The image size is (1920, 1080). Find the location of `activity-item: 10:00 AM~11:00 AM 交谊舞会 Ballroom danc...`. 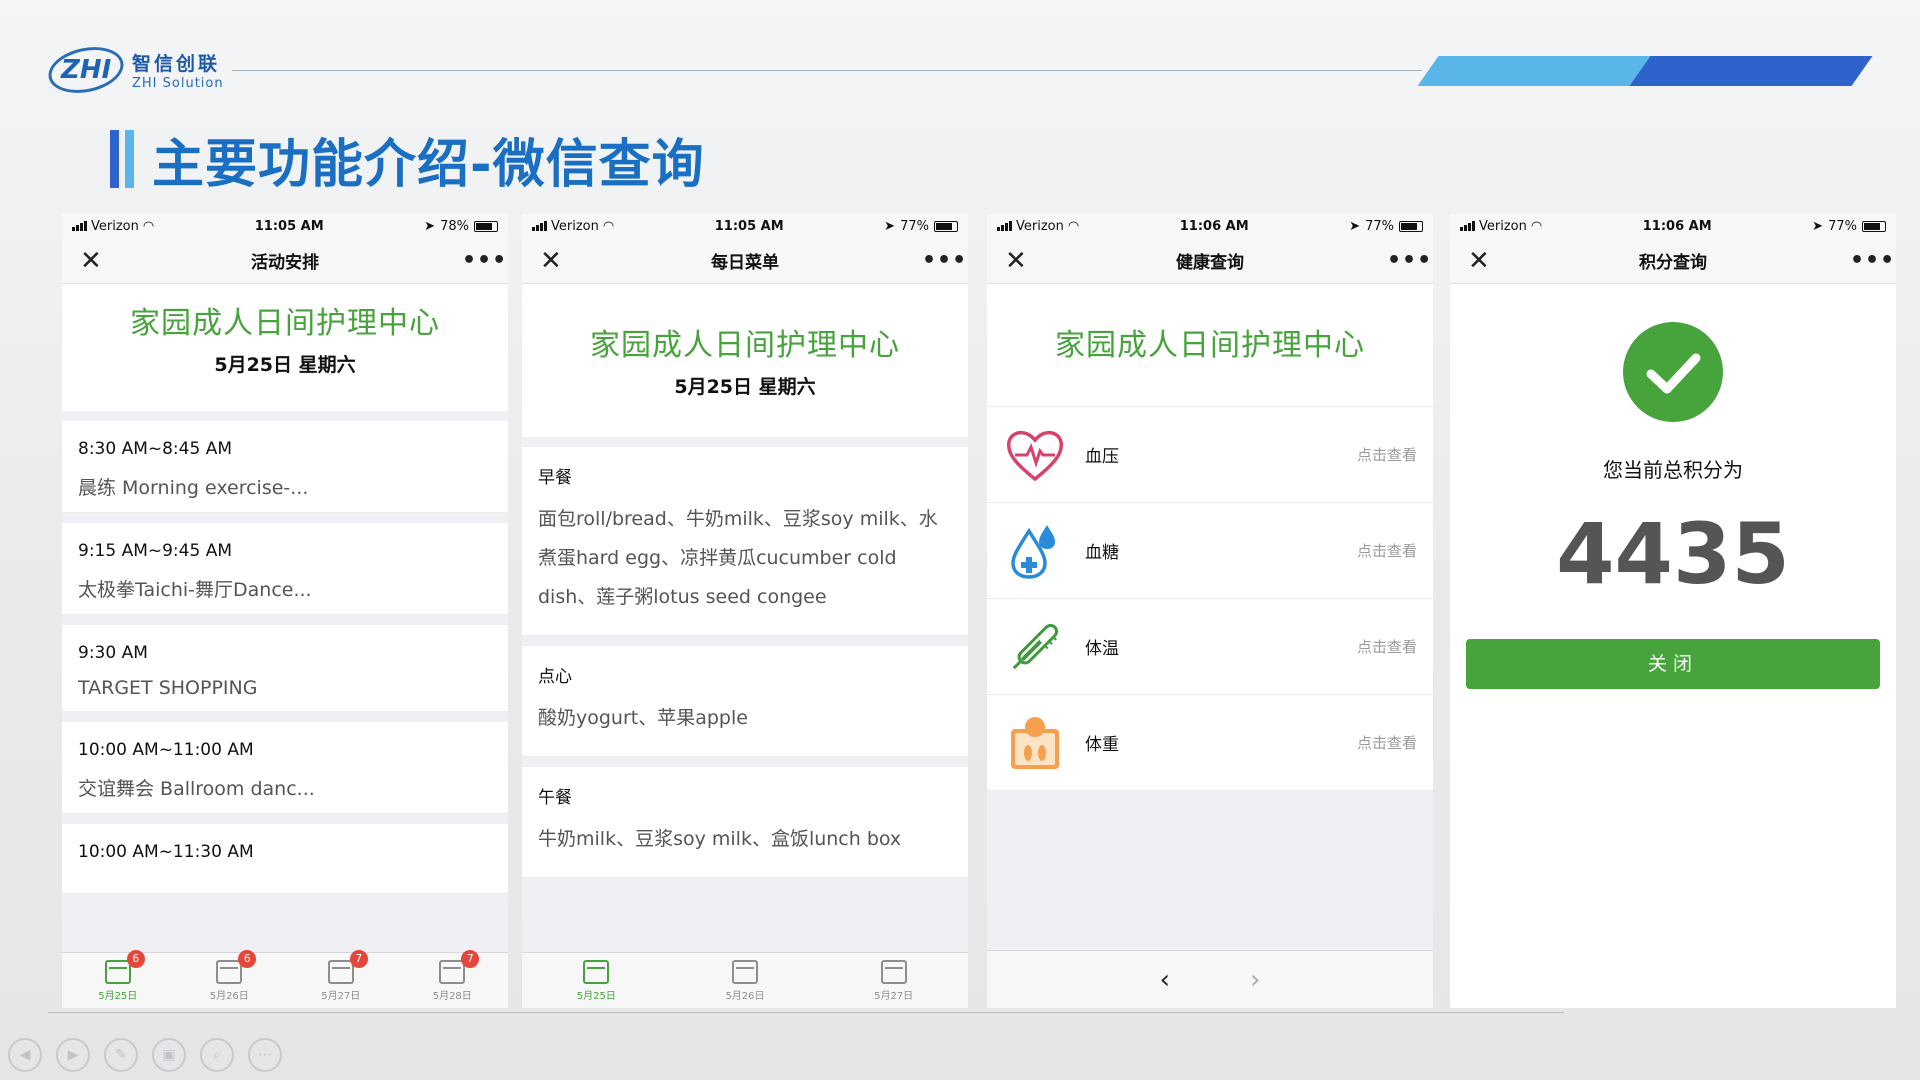

activity-item: 10:00 AM~11:00 AM 交谊舞会 Ballroom danc... is located at coordinates (285, 768).